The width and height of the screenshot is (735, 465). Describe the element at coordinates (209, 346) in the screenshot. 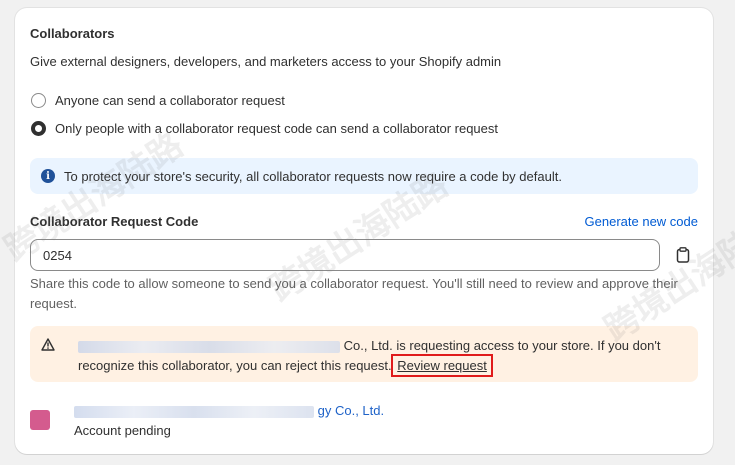

I see `redacted-company-name` at that location.